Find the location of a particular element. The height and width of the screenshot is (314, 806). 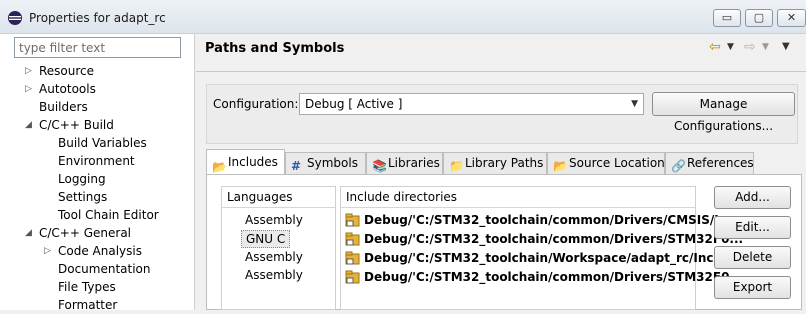

back-dropdown-icon: ▼ is located at coordinates (730, 47).